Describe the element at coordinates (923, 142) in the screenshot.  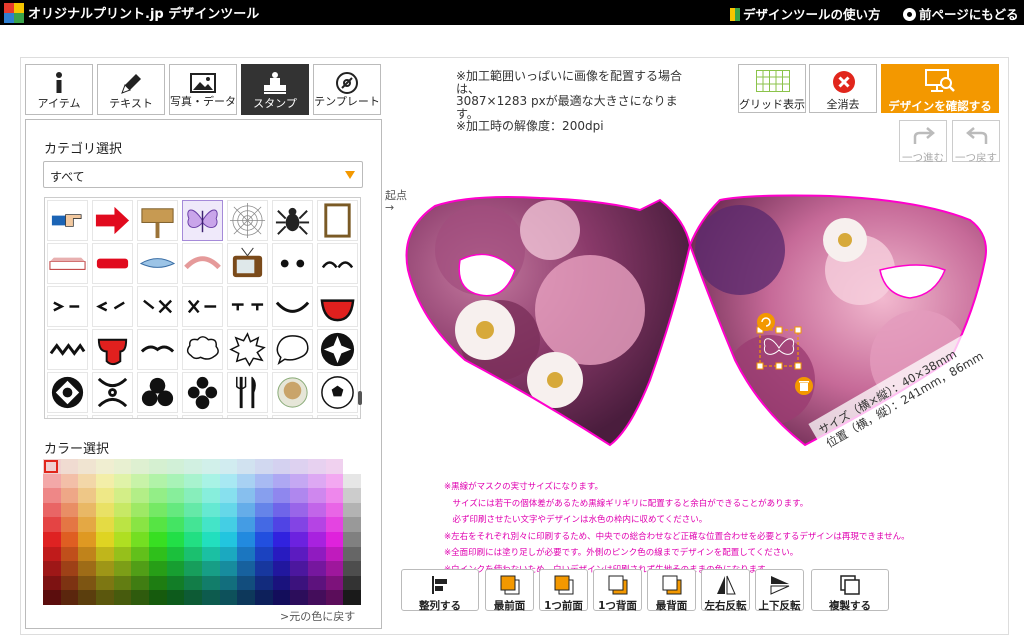
I see `redo-button: 一つ進む` at that location.